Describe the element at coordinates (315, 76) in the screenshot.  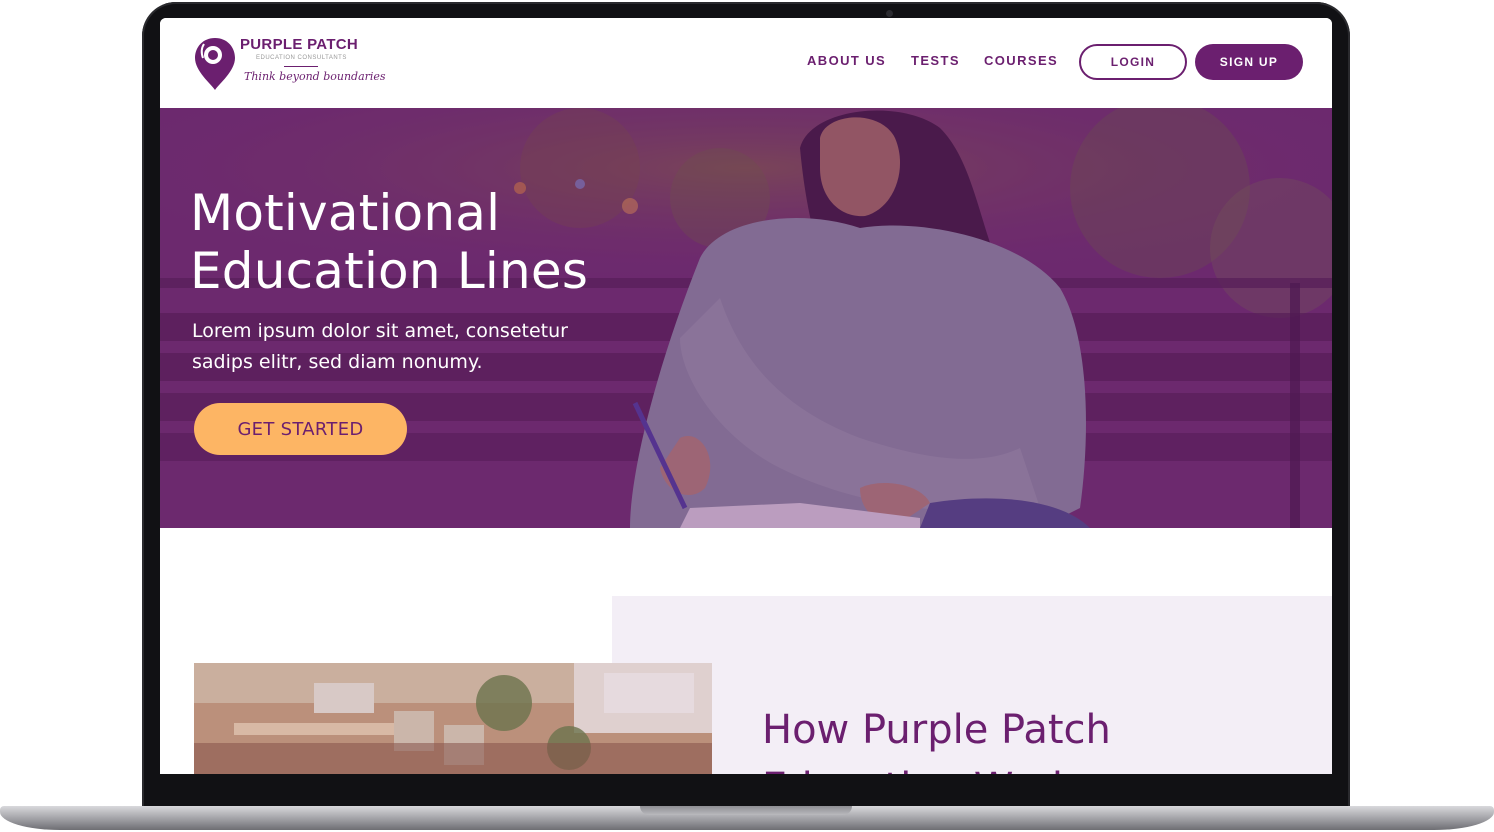
I see `brand-tagline: Think beyond boundaries` at that location.